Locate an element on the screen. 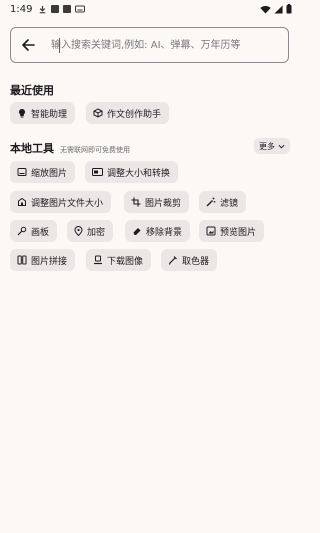 The width and height of the screenshot is (320, 533). back-button is located at coordinates (28, 45).